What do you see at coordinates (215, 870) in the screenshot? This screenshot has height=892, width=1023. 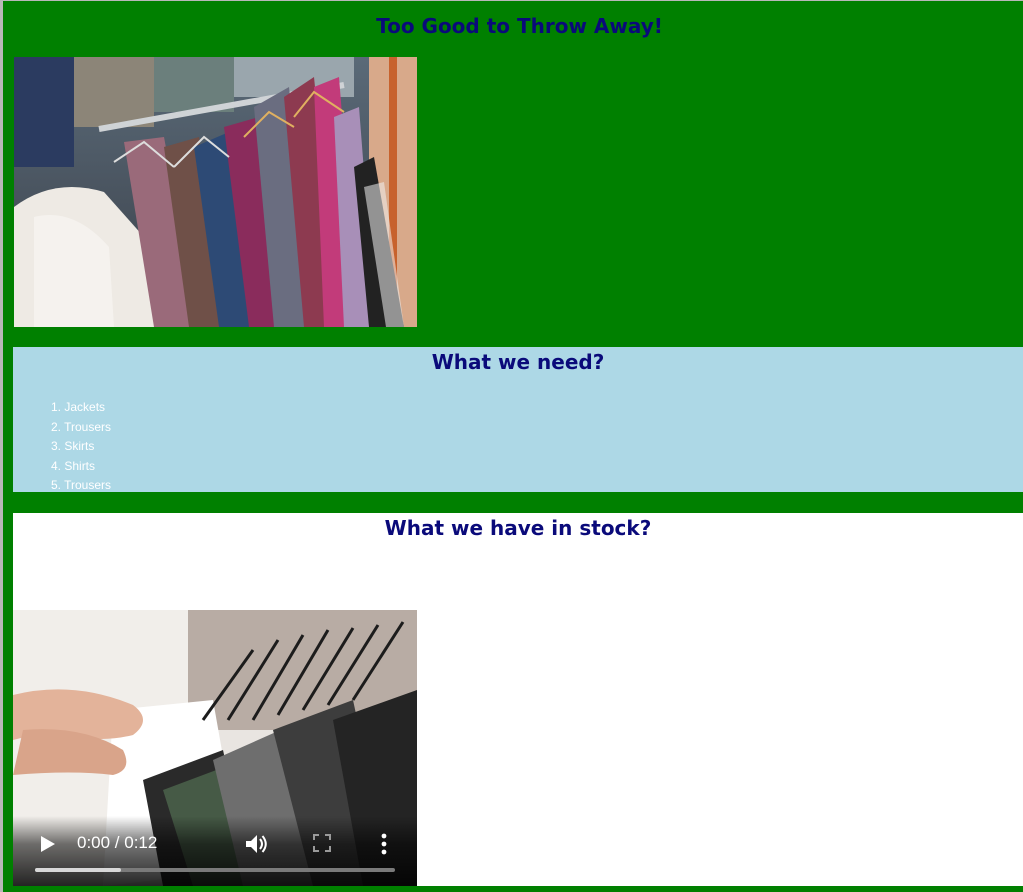 I see `video-progress-bar` at bounding box center [215, 870].